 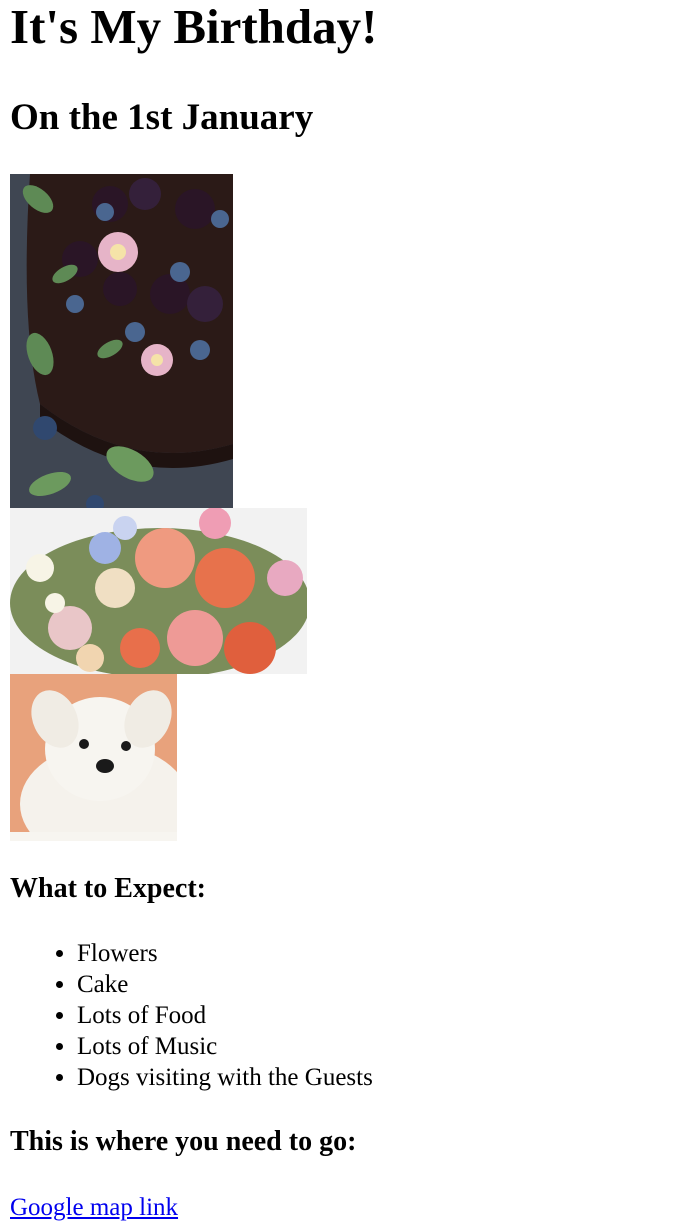 I want to click on location-heading: This is where you need to go:, so click(x=183, y=1141).